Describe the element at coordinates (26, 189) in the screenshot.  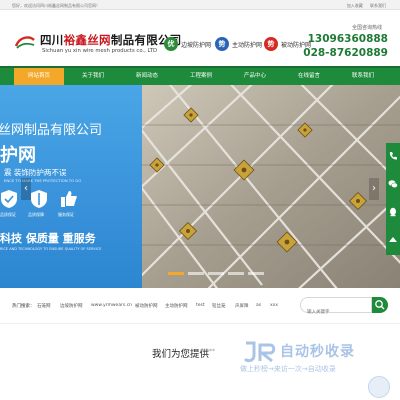
I see `prev-slide-arrow-icon: ‹` at that location.